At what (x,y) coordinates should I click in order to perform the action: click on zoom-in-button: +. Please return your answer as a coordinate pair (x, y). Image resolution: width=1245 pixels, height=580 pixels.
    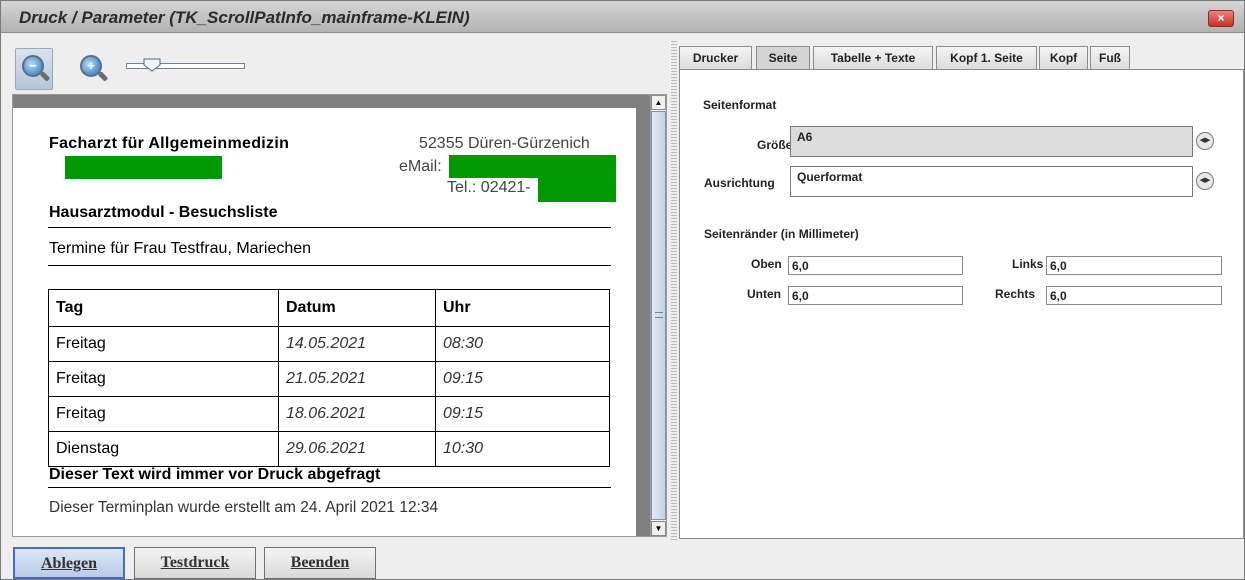
    Looking at the image, I should click on (92, 69).